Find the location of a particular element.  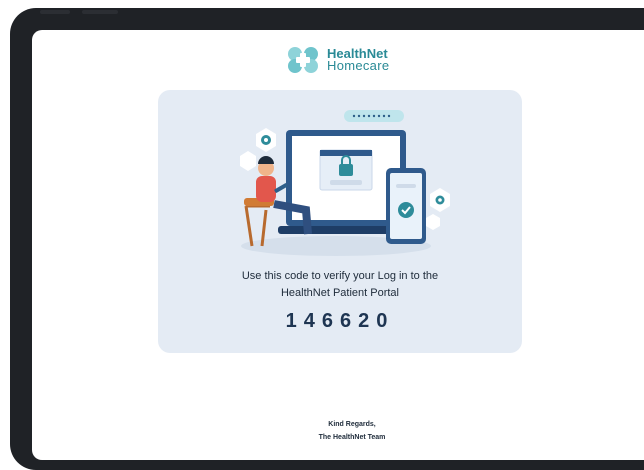

healthnet-logo-icon is located at coordinates (303, 60).